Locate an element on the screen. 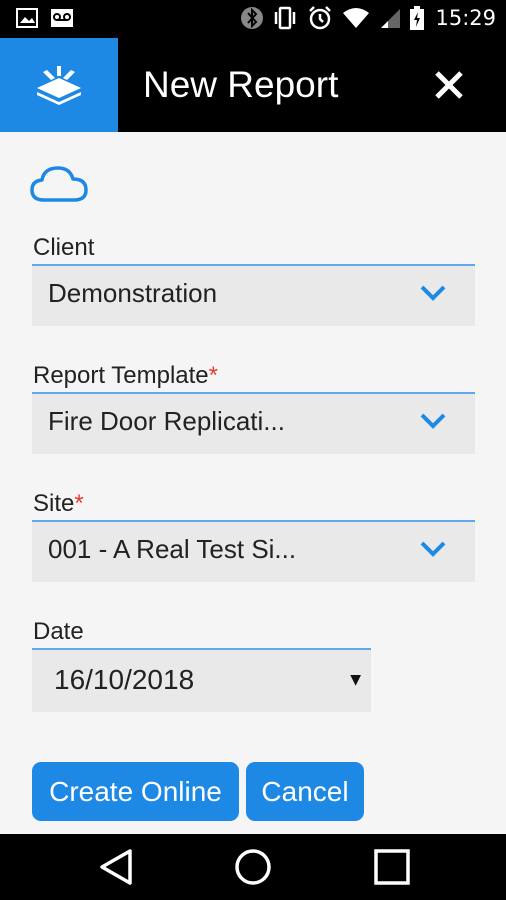 The width and height of the screenshot is (506, 900). cloud-icon is located at coordinates (59, 184).